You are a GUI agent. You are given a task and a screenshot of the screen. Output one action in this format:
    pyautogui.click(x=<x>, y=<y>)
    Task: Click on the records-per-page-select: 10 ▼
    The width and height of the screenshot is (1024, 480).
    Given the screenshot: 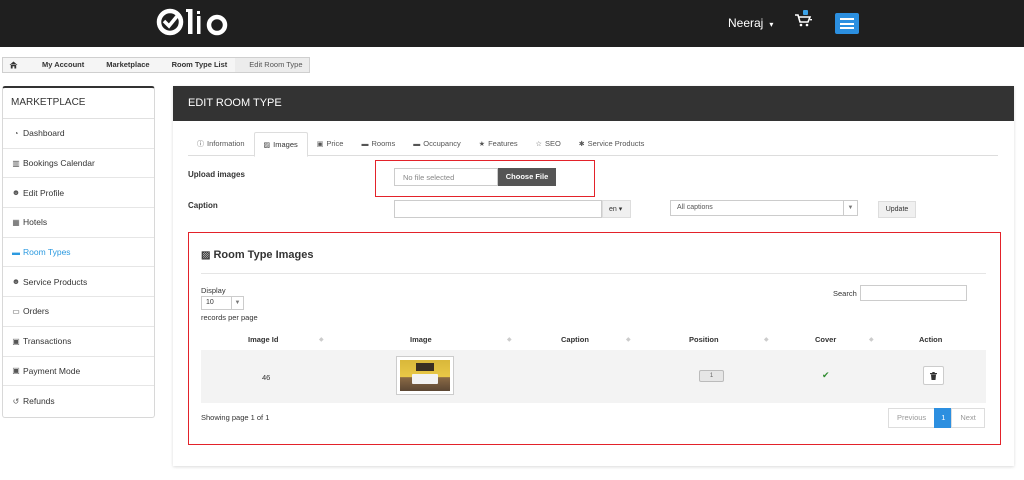 What is the action you would take?
    pyautogui.click(x=222, y=303)
    